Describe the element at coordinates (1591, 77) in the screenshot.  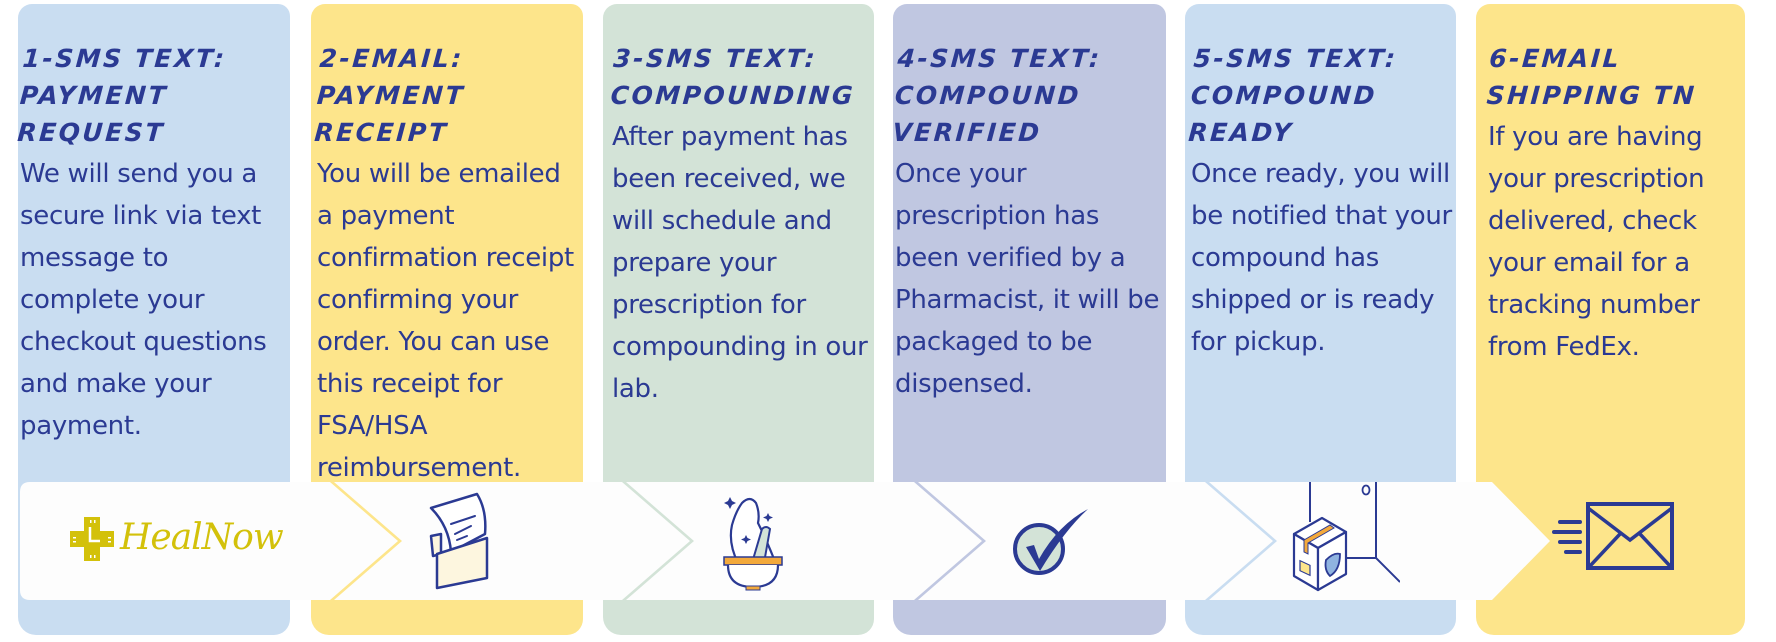
I see `step-6-title: 6-EMAIL SHIPPING TN` at that location.